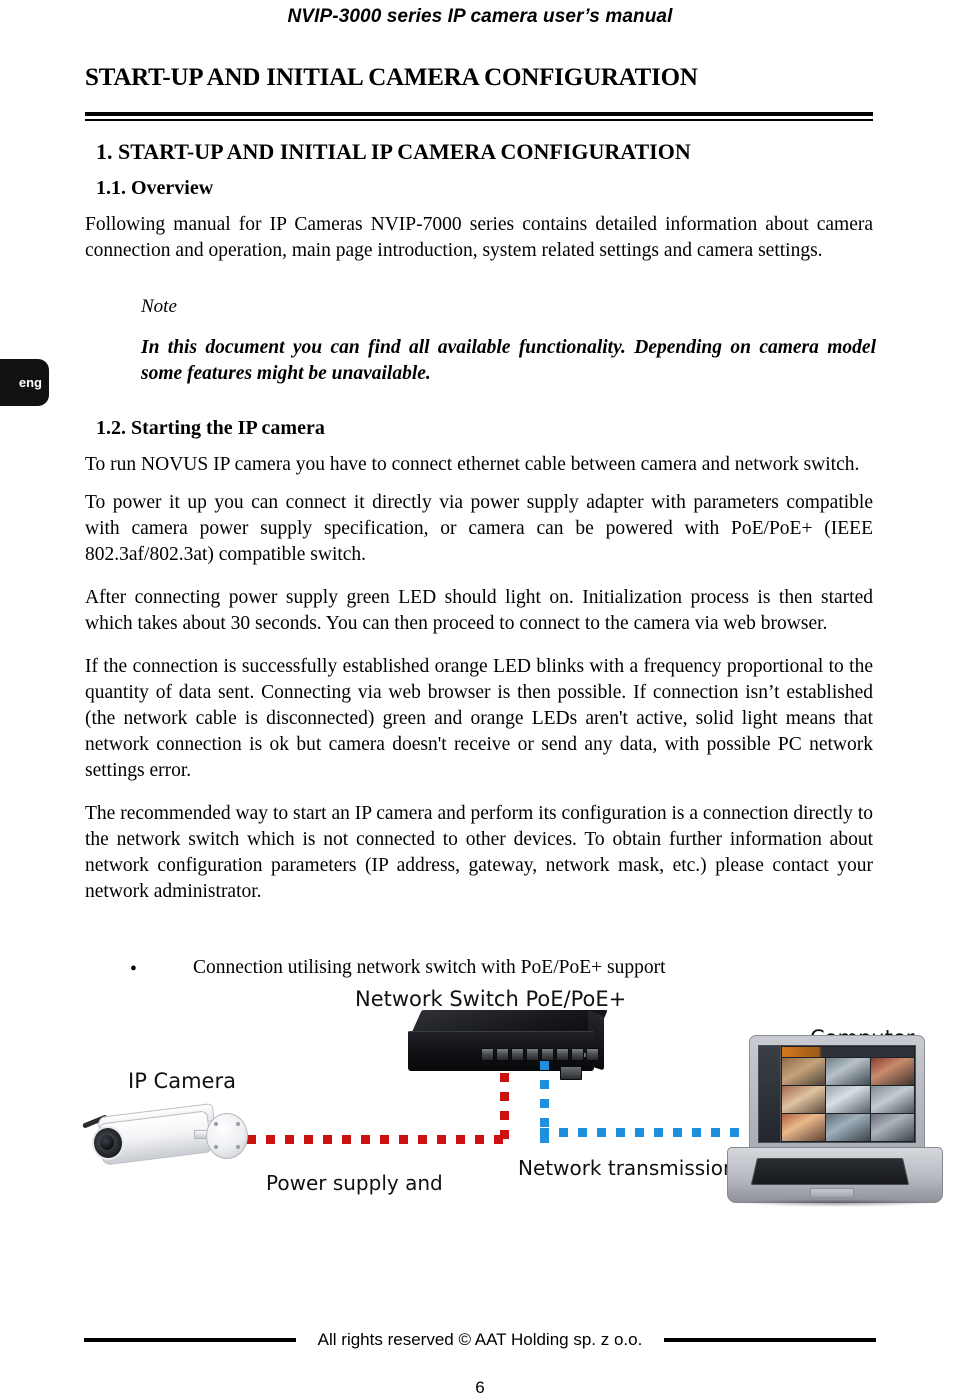 Image resolution: width=960 pixels, height=1398 pixels. Describe the element at coordinates (480, 1387) in the screenshot. I see `page-number: 6` at that location.